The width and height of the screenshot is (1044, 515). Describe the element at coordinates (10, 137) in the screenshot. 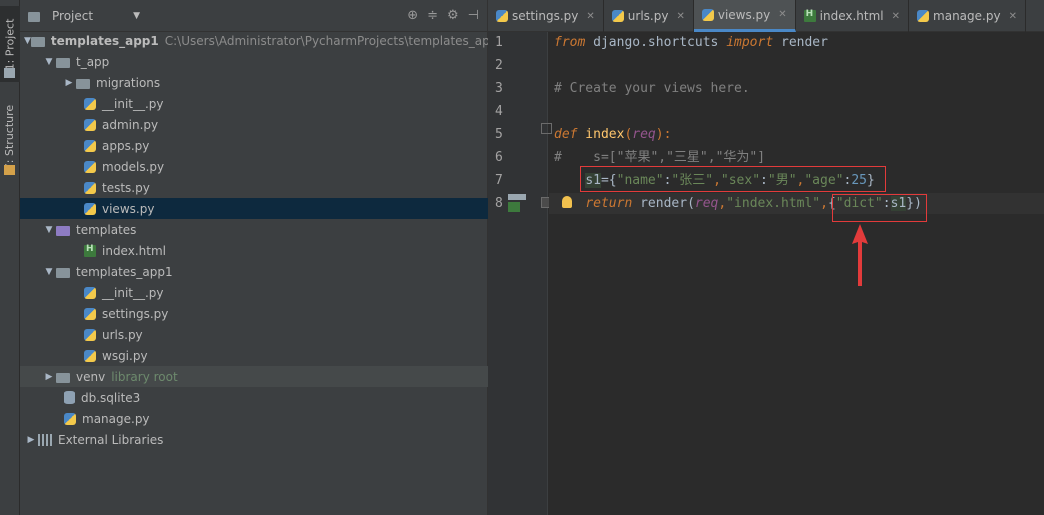

I see `structure-tool-tab-label: 7: Structure` at that location.